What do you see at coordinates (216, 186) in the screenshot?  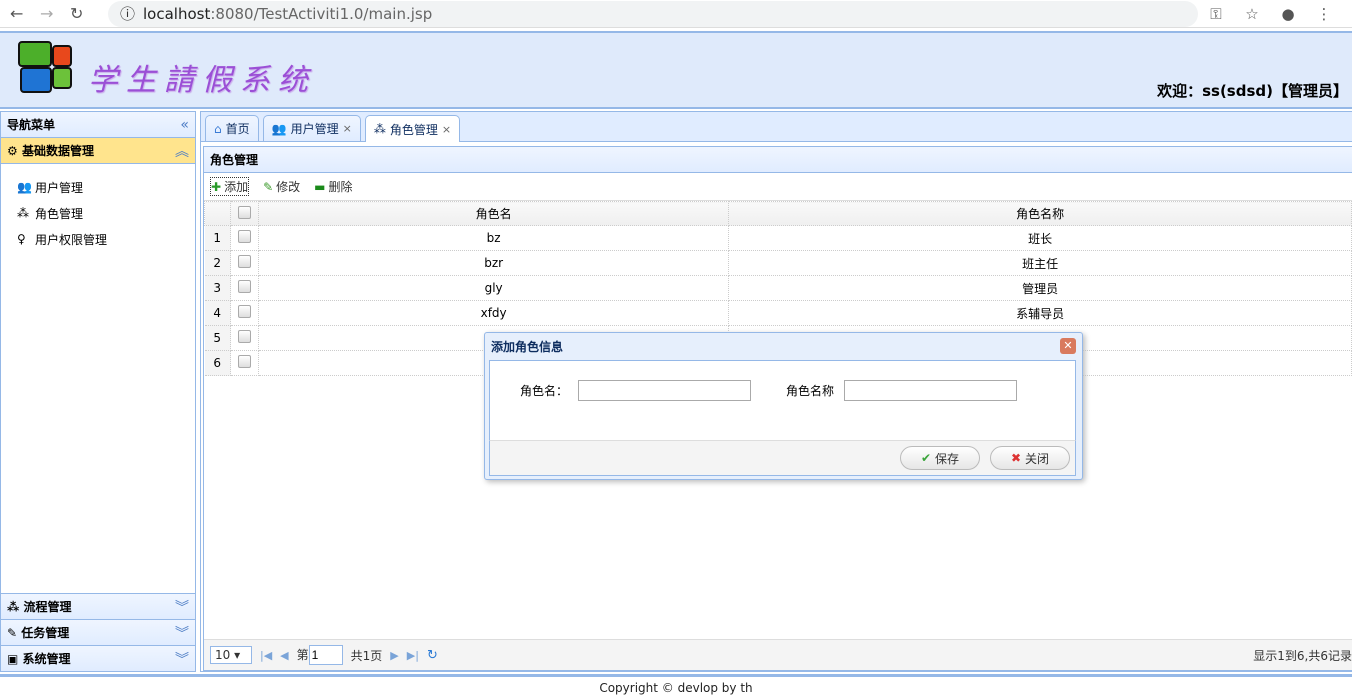 I see `plus-icon: ✚` at bounding box center [216, 186].